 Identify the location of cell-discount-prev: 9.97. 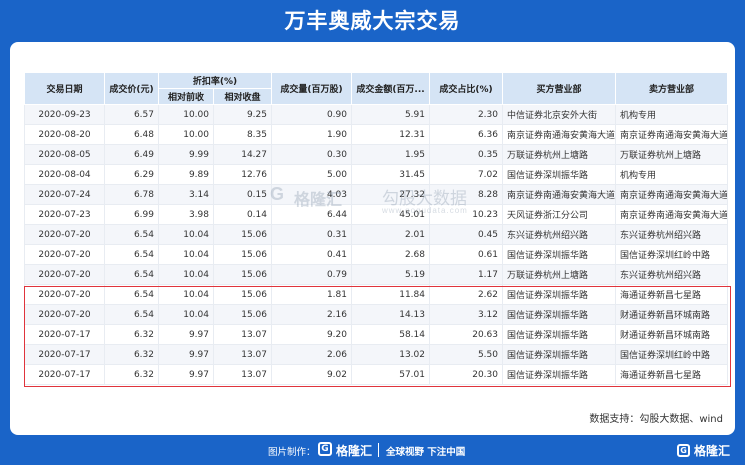
(186, 354).